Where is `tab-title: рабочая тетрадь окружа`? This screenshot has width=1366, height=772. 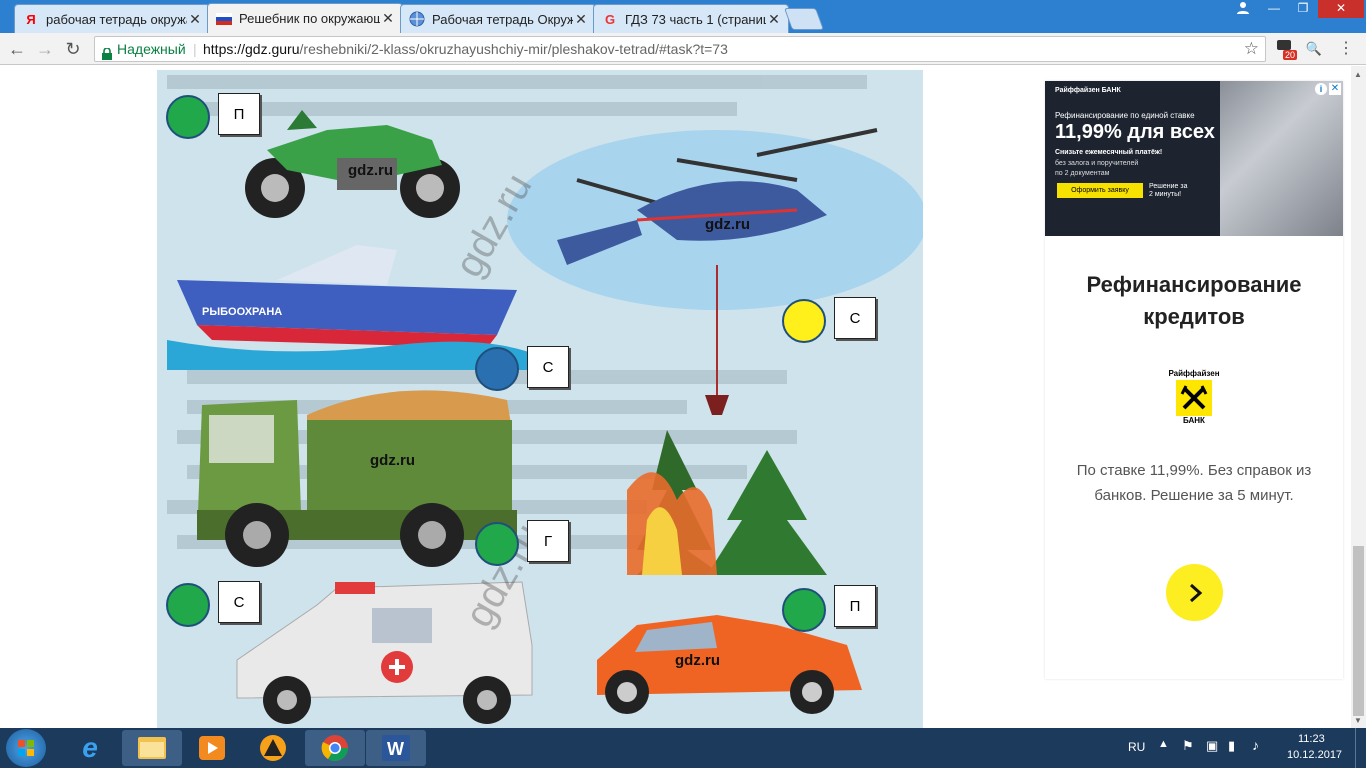
tab-title: рабочая тетрадь окружа is located at coordinates (116, 19).